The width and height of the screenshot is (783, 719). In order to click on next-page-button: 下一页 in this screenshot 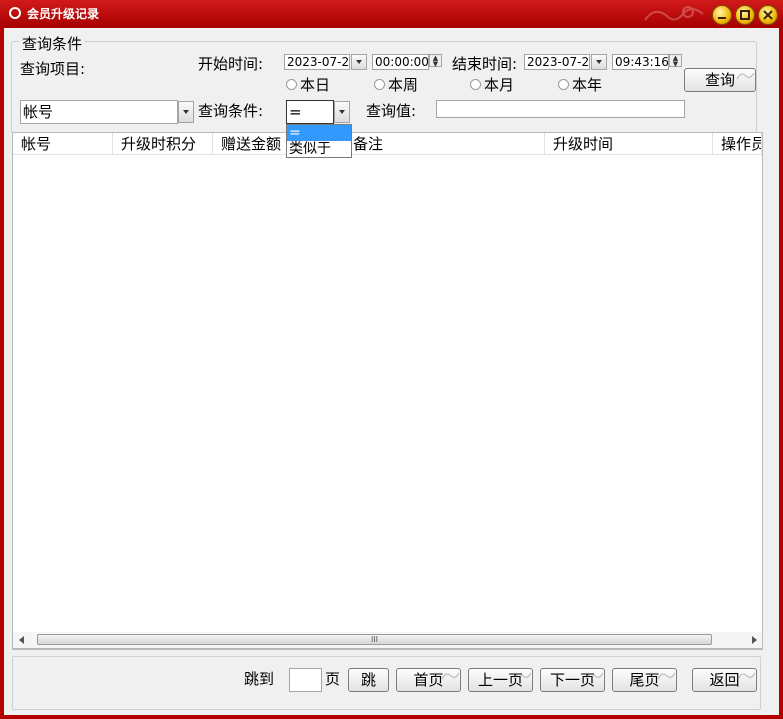, I will do `click(572, 680)`.